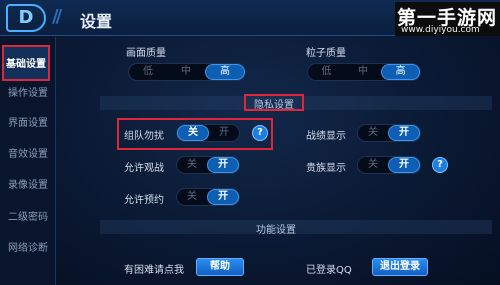  I want to click on sidebar-item-basic: 基础设置, so click(26, 63).